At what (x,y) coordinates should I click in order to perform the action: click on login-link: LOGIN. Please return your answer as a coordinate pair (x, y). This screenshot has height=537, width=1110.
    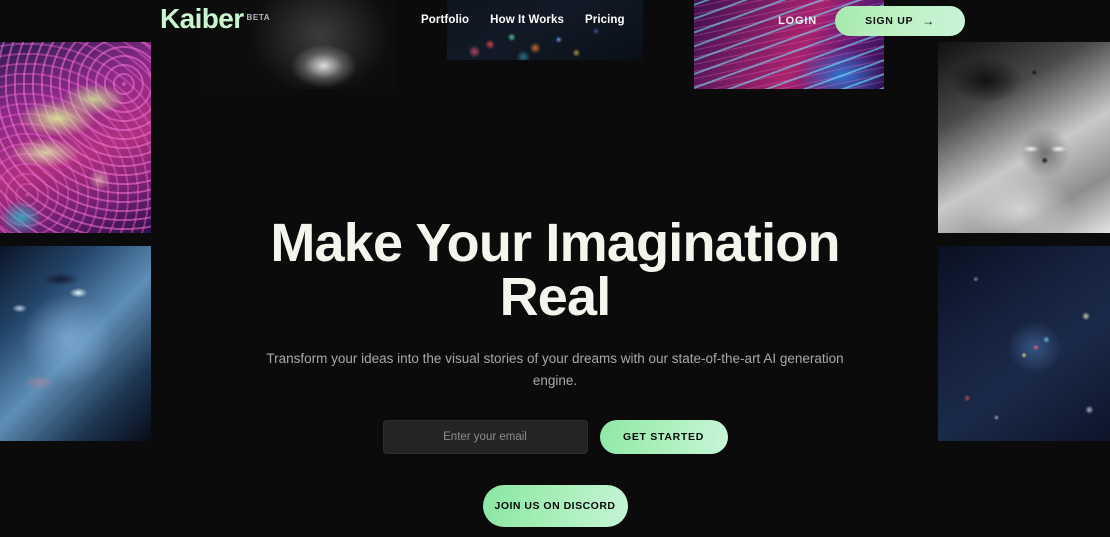
    Looking at the image, I should click on (797, 21).